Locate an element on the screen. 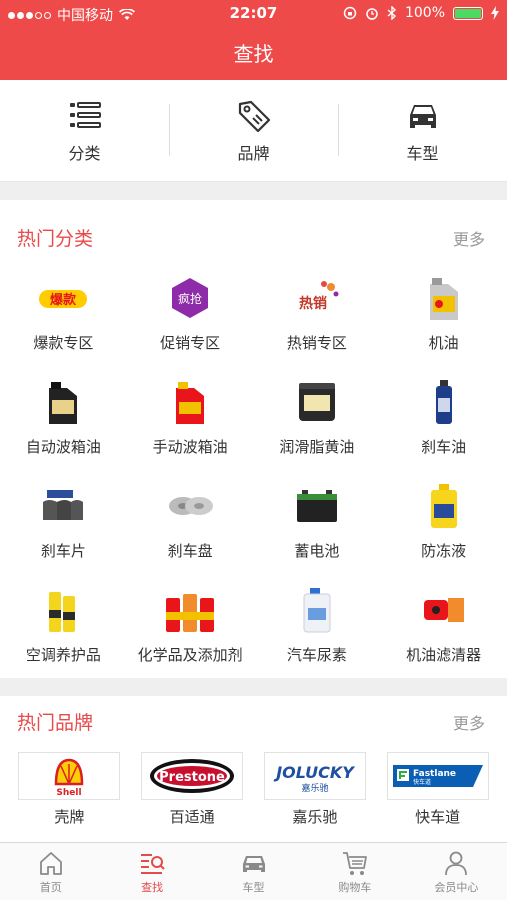  svg-text: 疯抢 is located at coordinates (190, 298).